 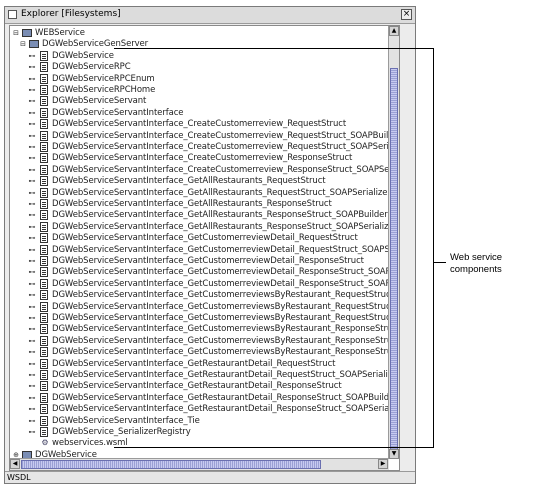 What do you see at coordinates (406, 14) in the screenshot?
I see `close-button: ×` at bounding box center [406, 14].